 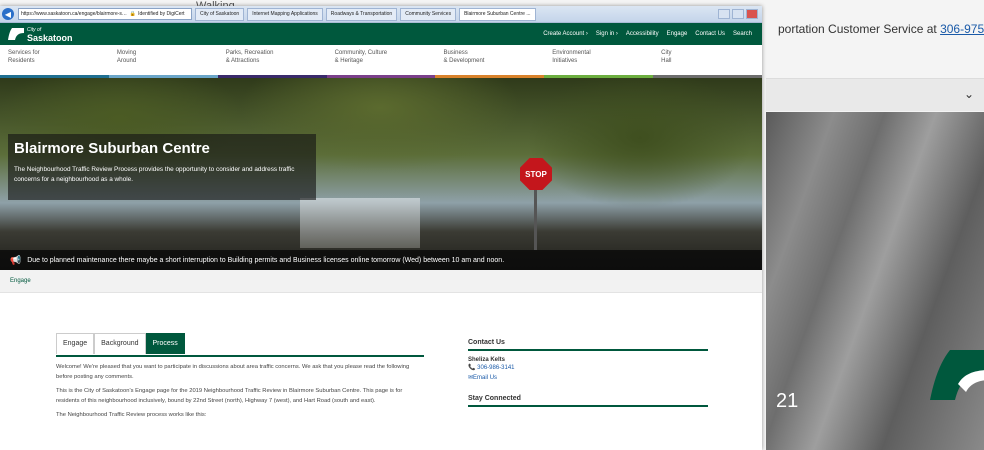 What do you see at coordinates (165, 343) in the screenshot?
I see `tab-process: Process` at bounding box center [165, 343].